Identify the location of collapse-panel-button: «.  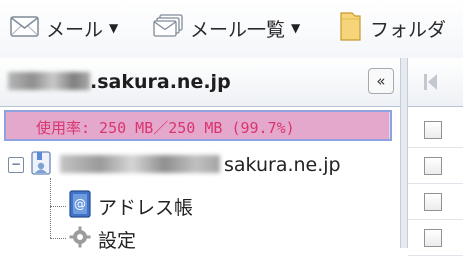
(381, 81).